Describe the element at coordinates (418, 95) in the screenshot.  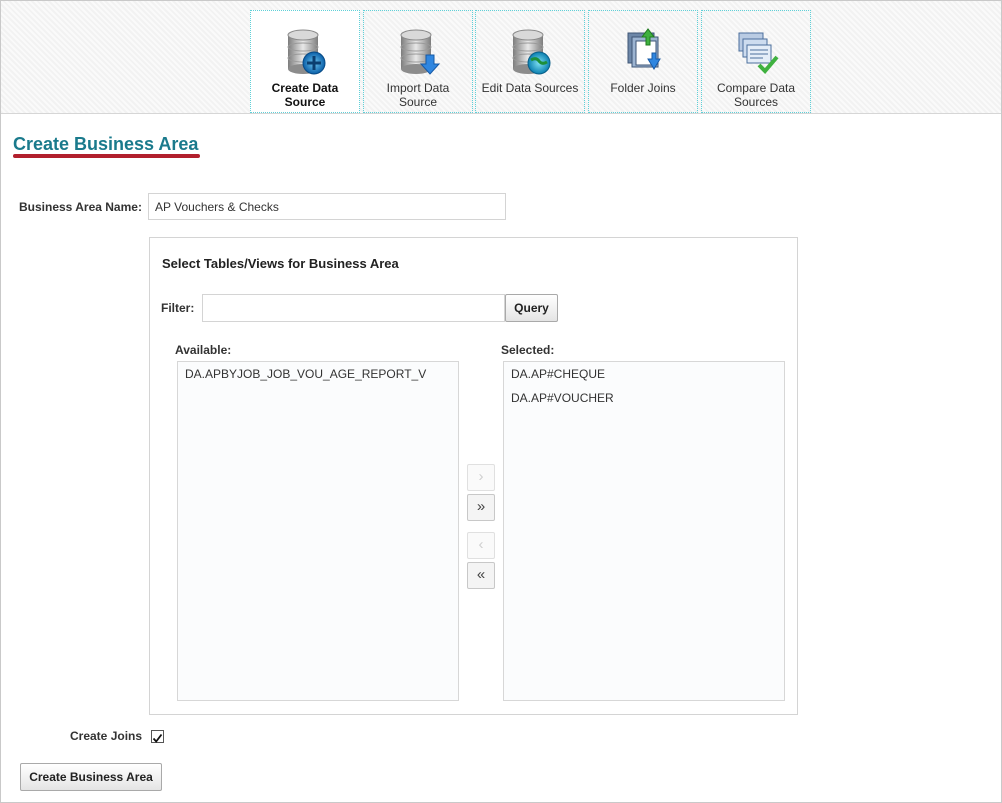
I see `toolbar-label: Import Data Source` at that location.